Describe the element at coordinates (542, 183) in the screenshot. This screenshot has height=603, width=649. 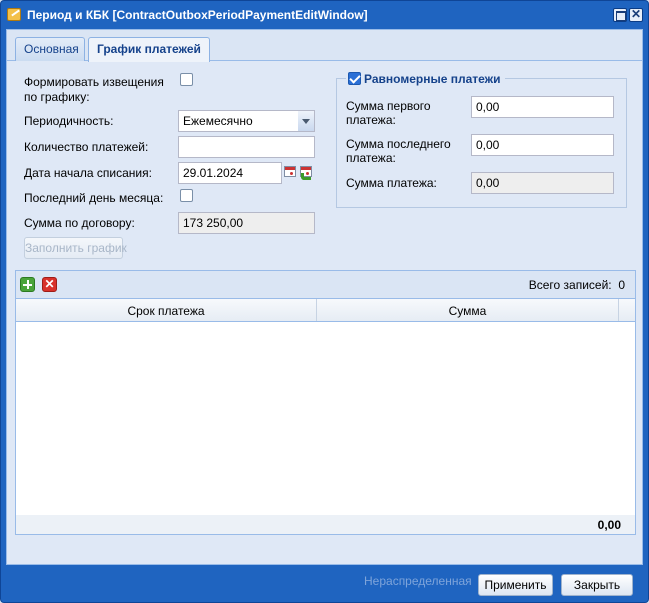
I see `payment-amount-field: 0,00` at that location.